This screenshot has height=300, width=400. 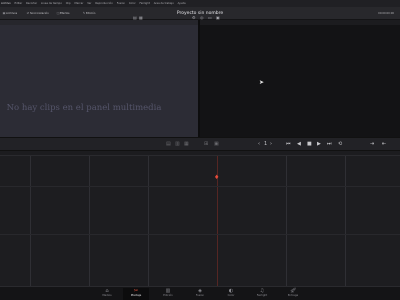 What do you see at coordinates (99, 22) in the screenshot?
I see `media-pool-header` at bounding box center [99, 22].